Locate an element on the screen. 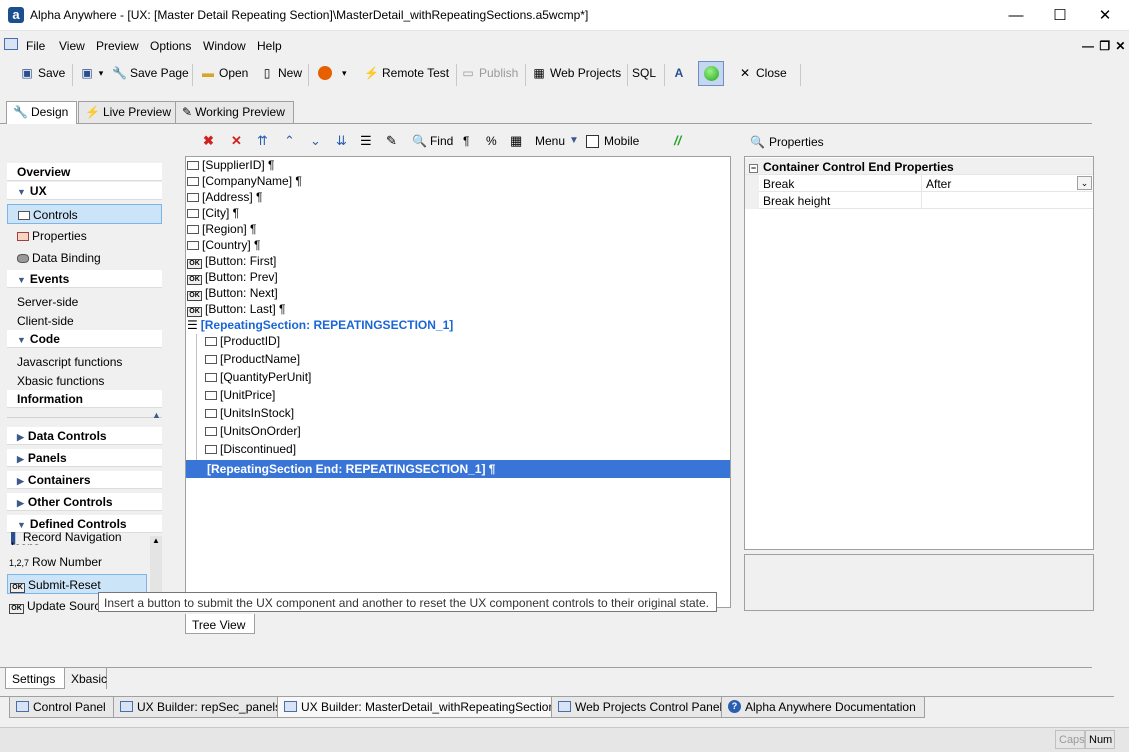  scroll-up-icon: ▲ is located at coordinates (156, 540).